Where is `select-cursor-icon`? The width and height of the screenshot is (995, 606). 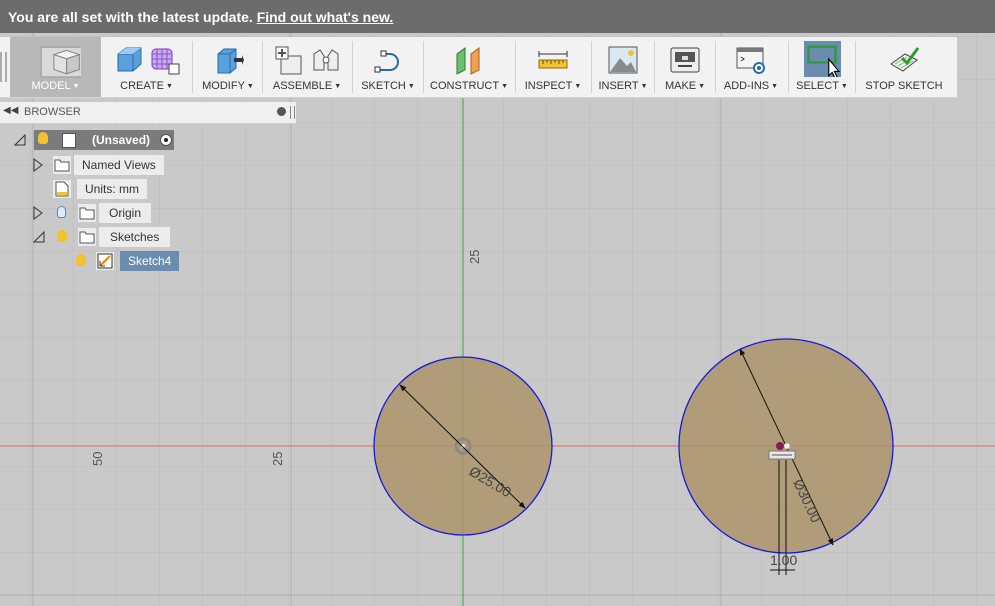
select-cursor-icon is located at coordinates (822, 59).